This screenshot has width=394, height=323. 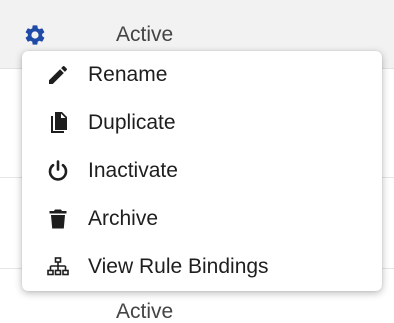 I want to click on menu-item-rename: Rename, so click(x=202, y=75).